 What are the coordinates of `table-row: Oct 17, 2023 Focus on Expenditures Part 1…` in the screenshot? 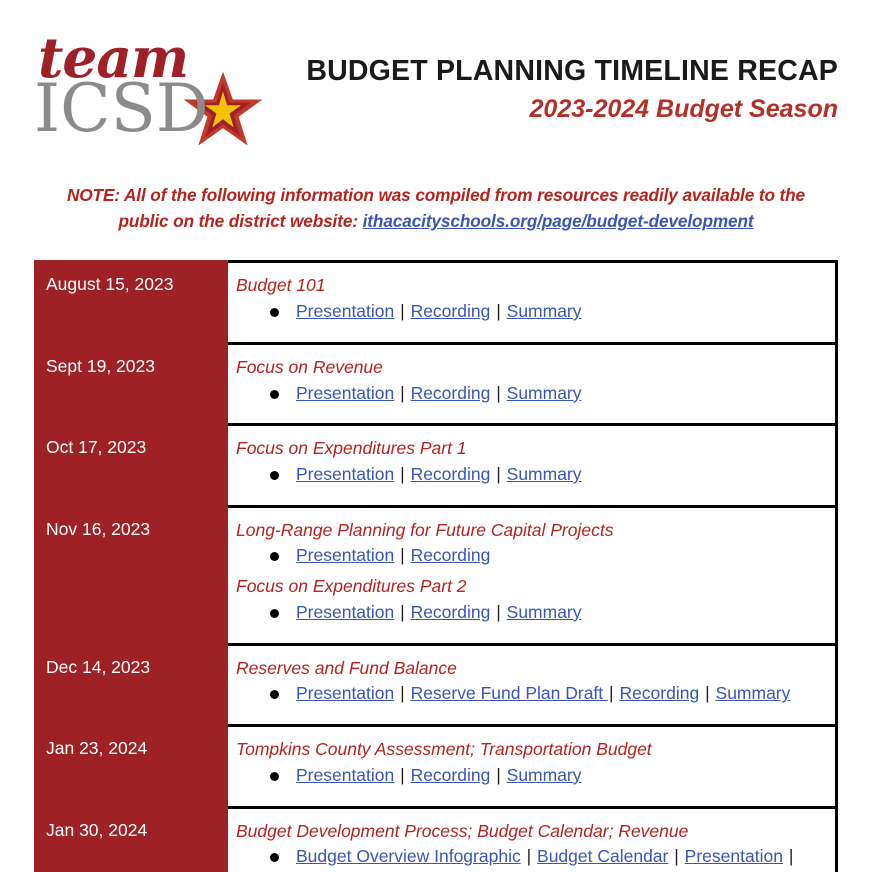 It's located at (436, 464).